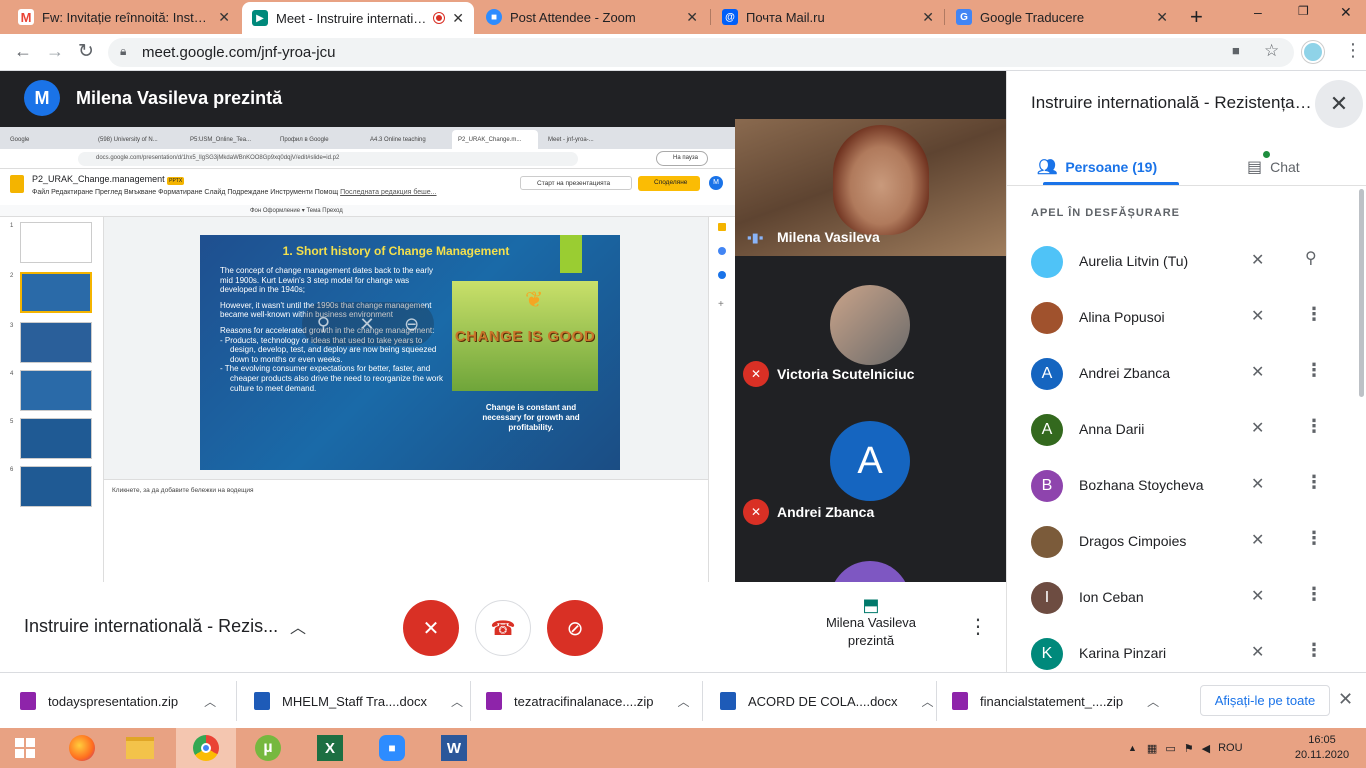  Describe the element at coordinates (431, 628) in the screenshot. I see `mic-toggle-button: ✕` at that location.